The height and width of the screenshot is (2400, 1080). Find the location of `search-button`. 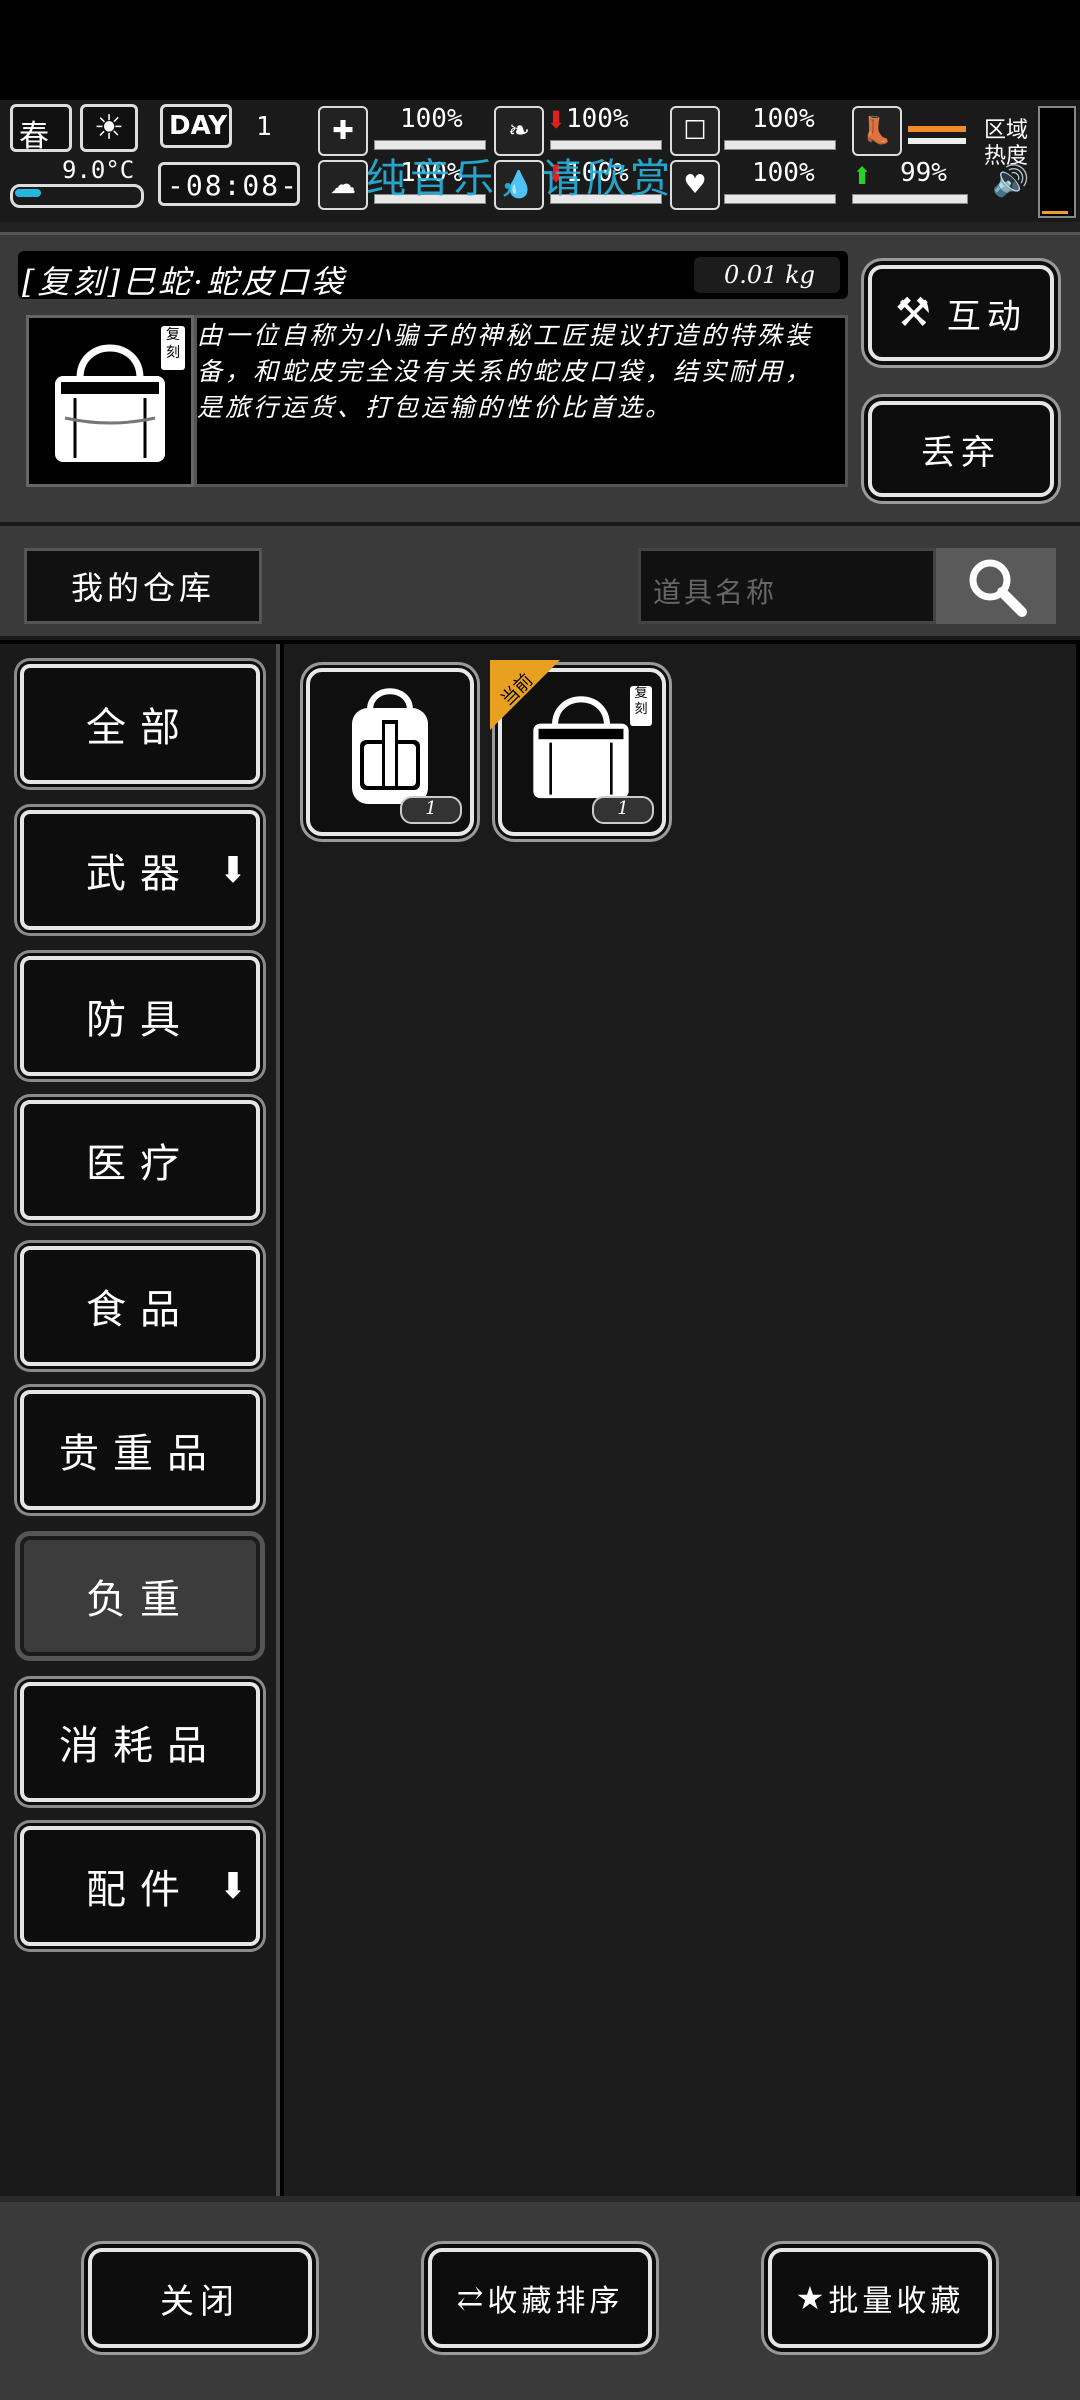

search-button is located at coordinates (996, 586).